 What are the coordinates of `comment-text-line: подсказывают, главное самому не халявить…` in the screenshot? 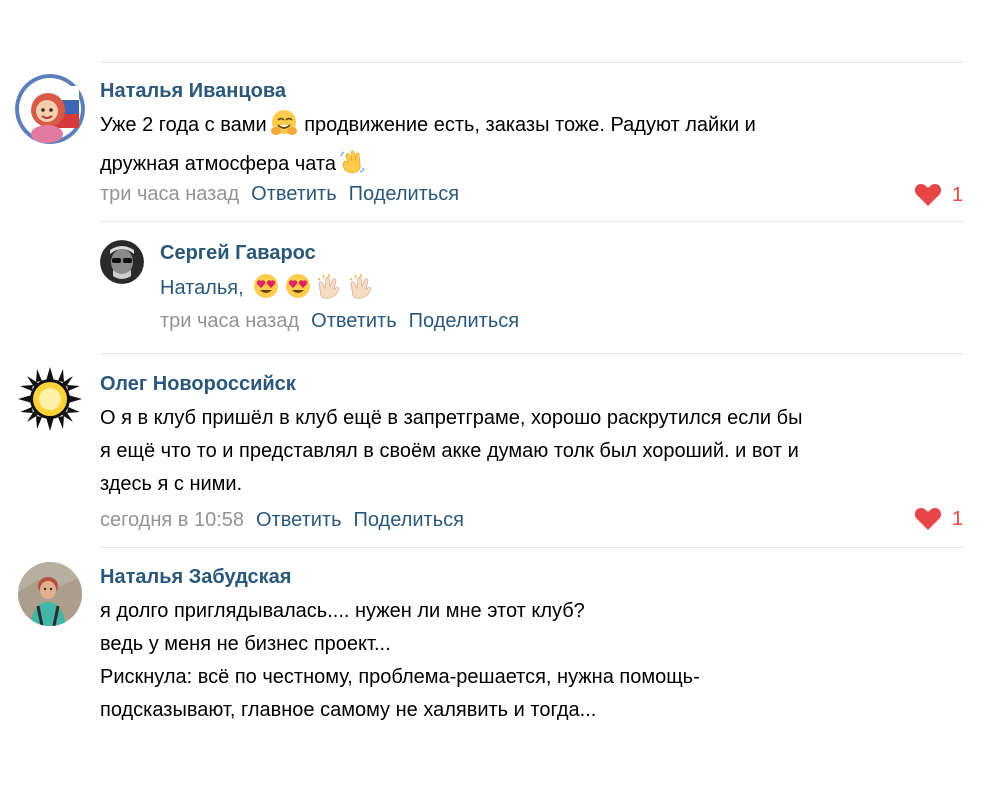 It's located at (348, 710).